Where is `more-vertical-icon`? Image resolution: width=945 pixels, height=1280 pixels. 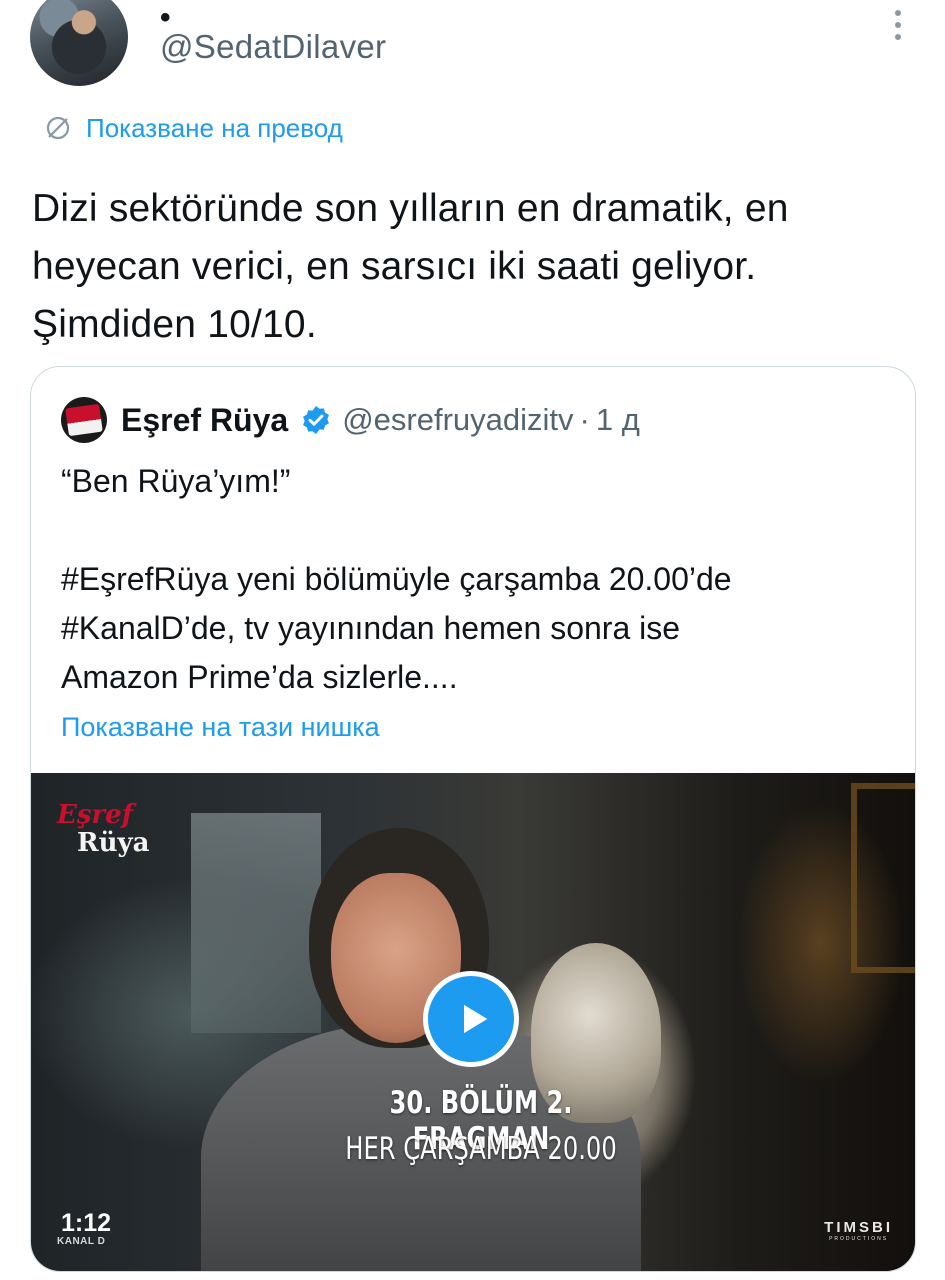
more-vertical-icon is located at coordinates (898, 27).